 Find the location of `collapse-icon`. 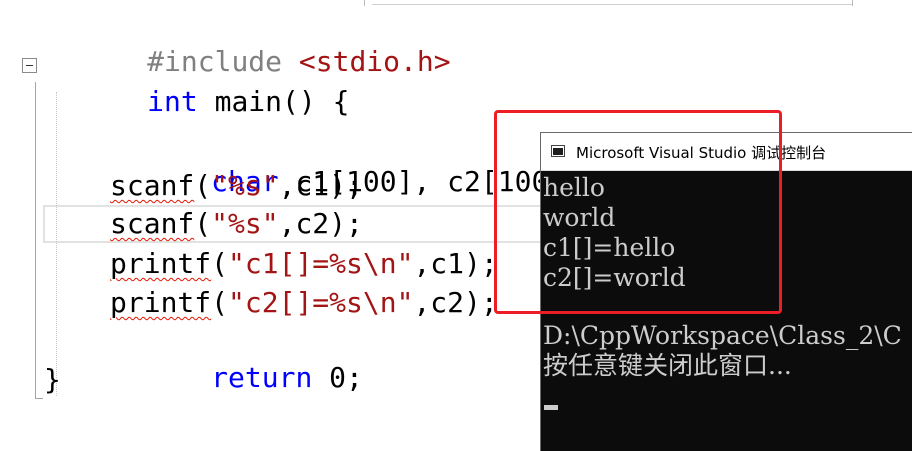

collapse-icon is located at coordinates (29, 65).